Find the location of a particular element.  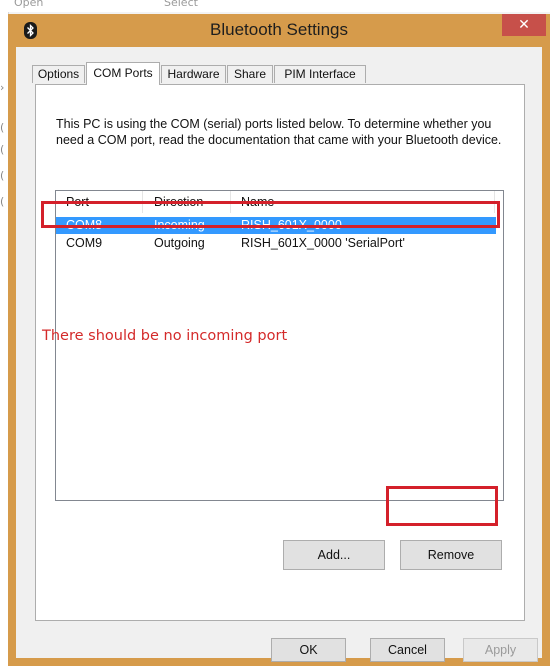

annotation-note: There should be no incoming port is located at coordinates (165, 336).